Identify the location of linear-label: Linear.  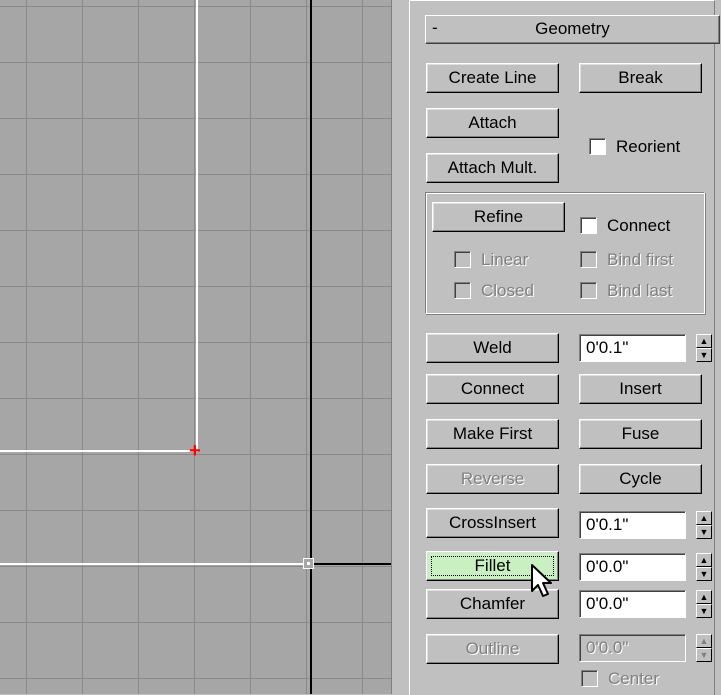
(505, 259).